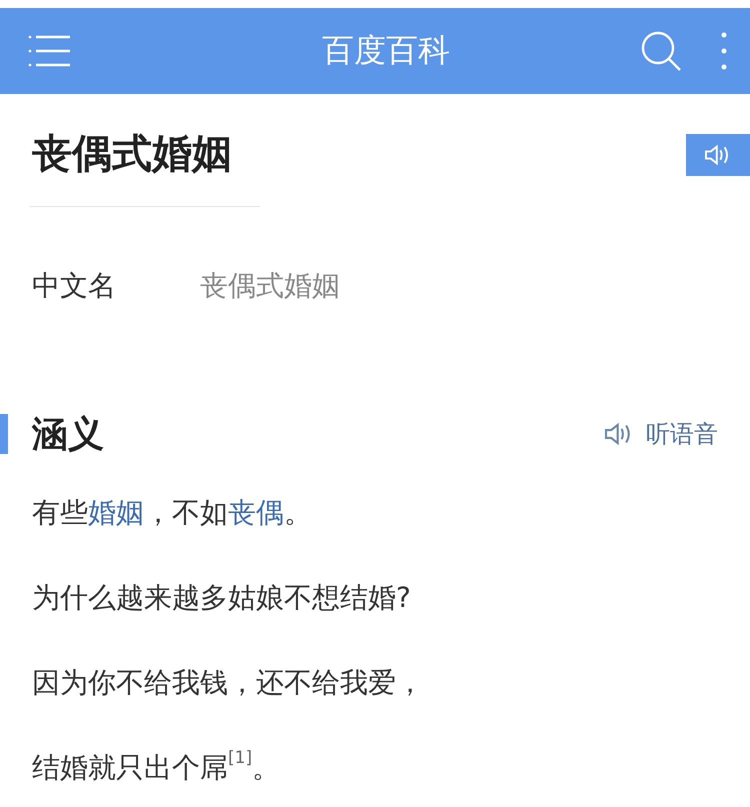 The height and width of the screenshot is (807, 750). Describe the element at coordinates (4, 434) in the screenshot. I see `section-marker` at that location.